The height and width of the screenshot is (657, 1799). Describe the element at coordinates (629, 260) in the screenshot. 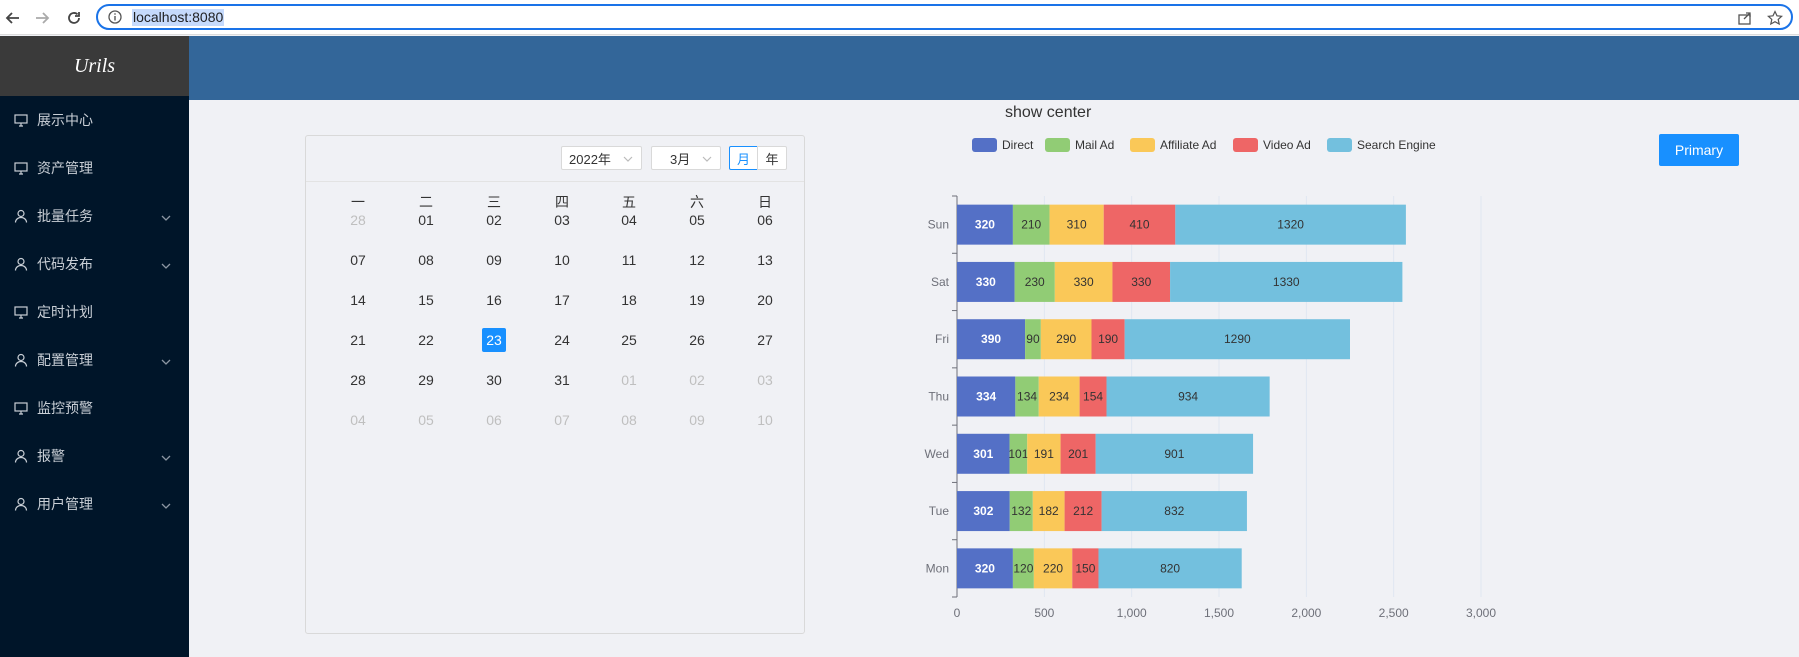

I see `calendar-day: 11` at that location.